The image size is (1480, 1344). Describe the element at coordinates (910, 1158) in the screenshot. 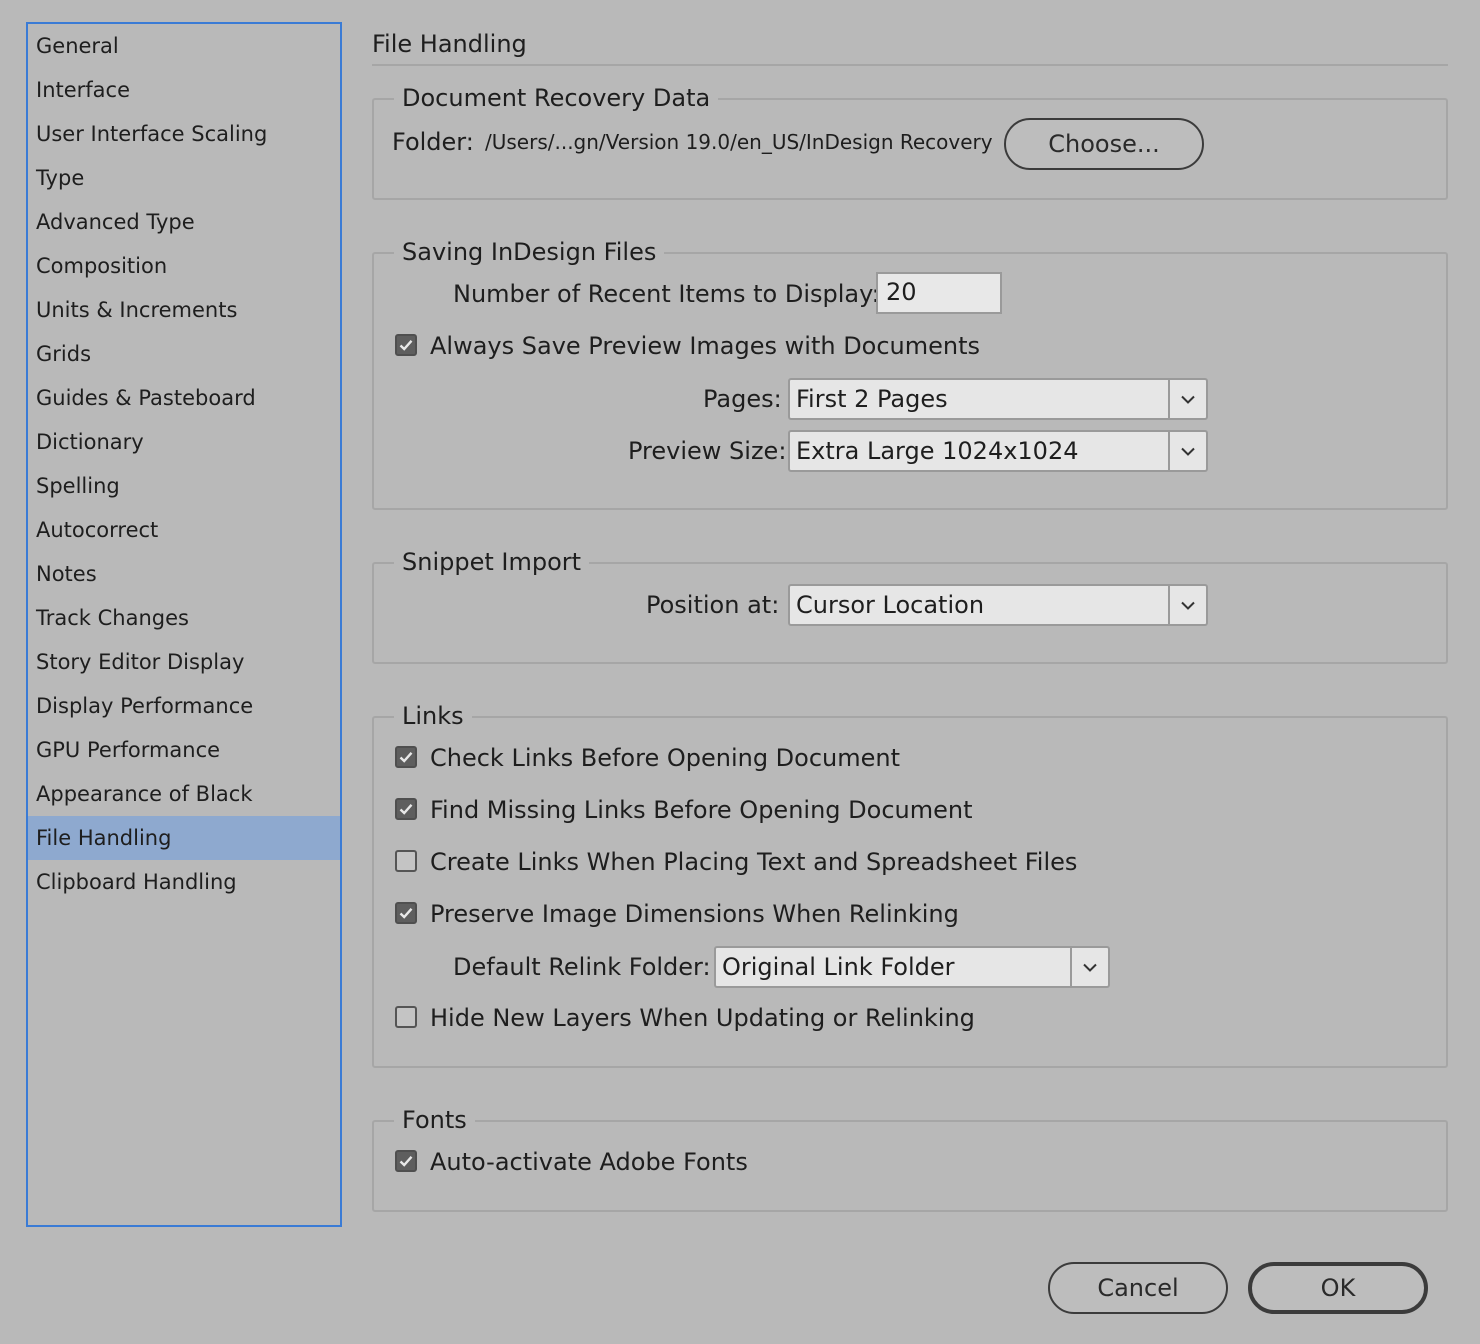

I see `fonts-group: Fonts Auto-activate Adobe Fonts` at that location.